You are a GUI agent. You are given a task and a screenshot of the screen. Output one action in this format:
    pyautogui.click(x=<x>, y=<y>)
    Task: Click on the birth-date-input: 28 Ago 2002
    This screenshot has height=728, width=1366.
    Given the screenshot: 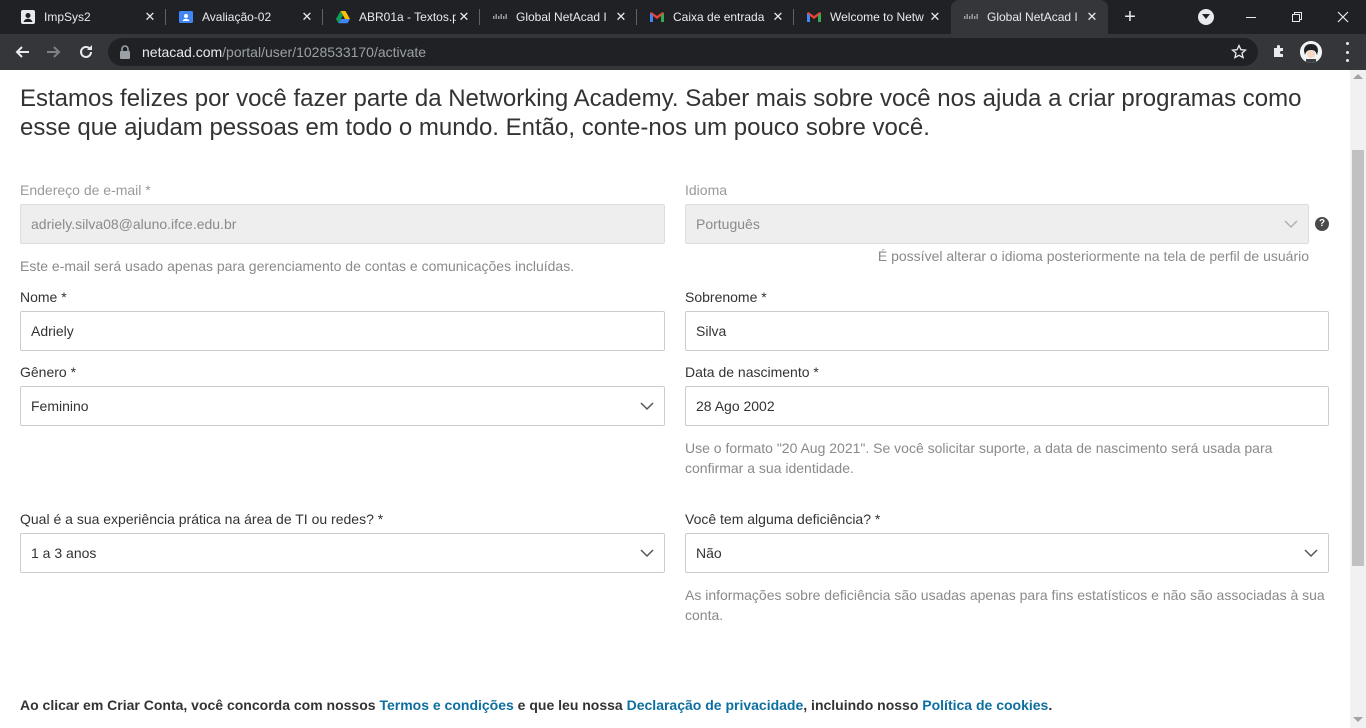 What is the action you would take?
    pyautogui.click(x=1007, y=406)
    